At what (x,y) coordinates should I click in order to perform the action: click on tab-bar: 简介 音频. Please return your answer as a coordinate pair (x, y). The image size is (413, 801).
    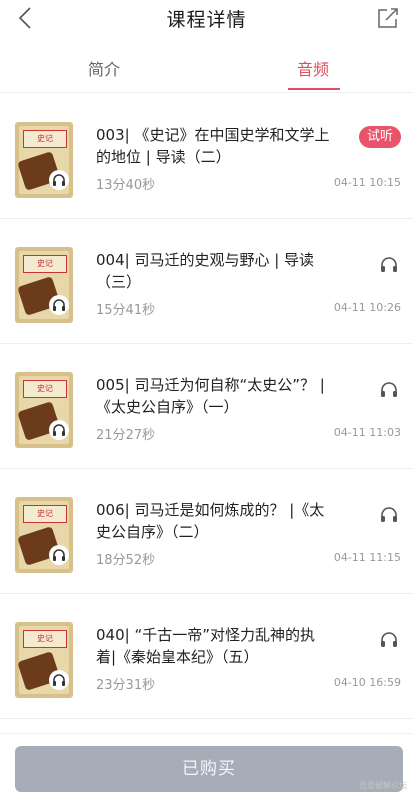
    Looking at the image, I should click on (206, 70).